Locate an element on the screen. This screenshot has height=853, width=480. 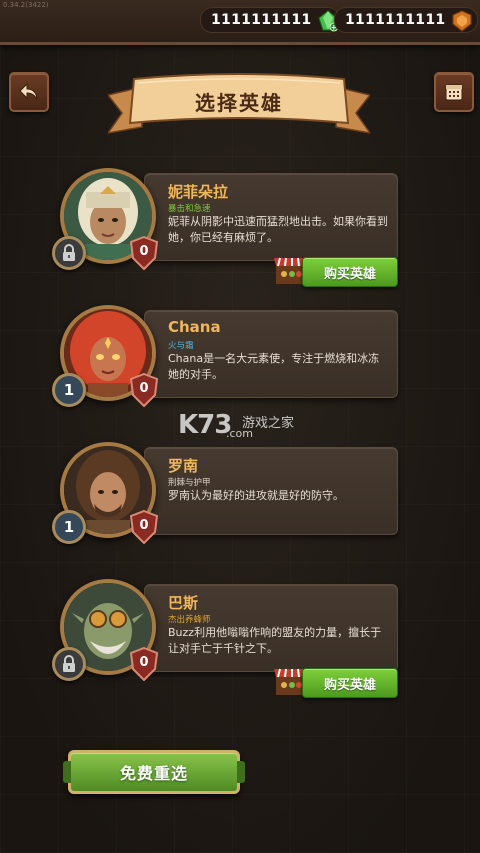
back-button is located at coordinates (29, 92).